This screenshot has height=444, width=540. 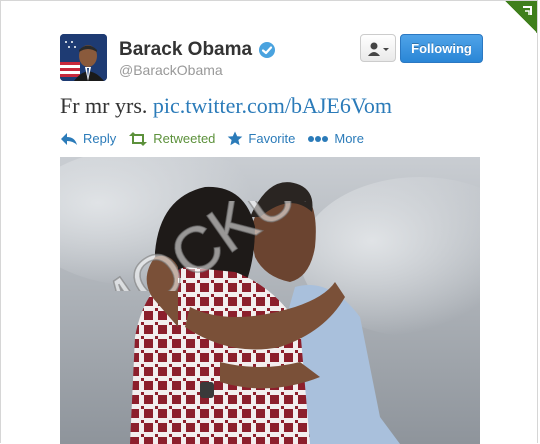 I want to click on favorite-label: Favorite, so click(x=272, y=138).